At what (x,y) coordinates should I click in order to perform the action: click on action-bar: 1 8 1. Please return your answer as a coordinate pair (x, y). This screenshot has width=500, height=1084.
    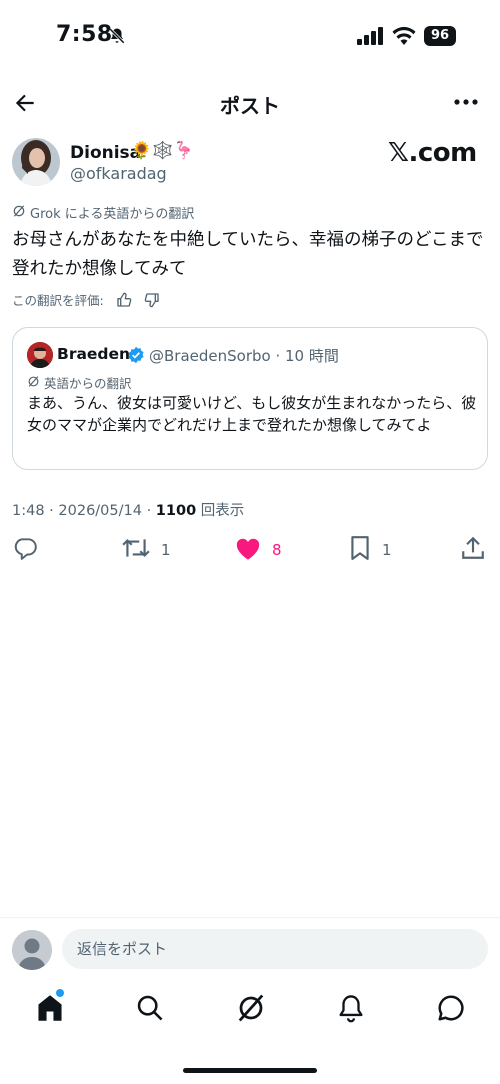
    Looking at the image, I should click on (250, 551).